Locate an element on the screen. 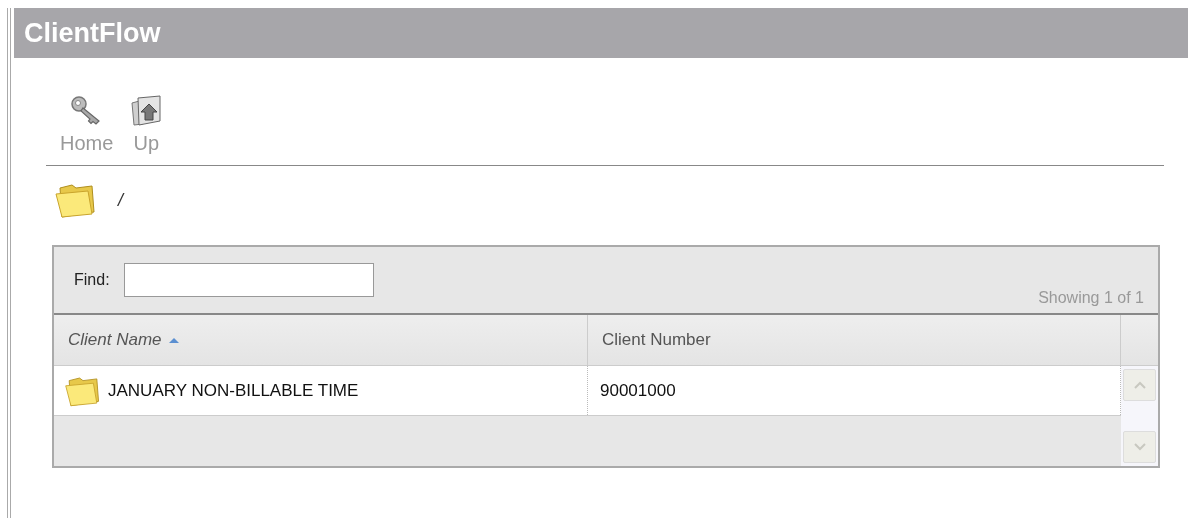  chevron-down-icon is located at coordinates (1139, 447).